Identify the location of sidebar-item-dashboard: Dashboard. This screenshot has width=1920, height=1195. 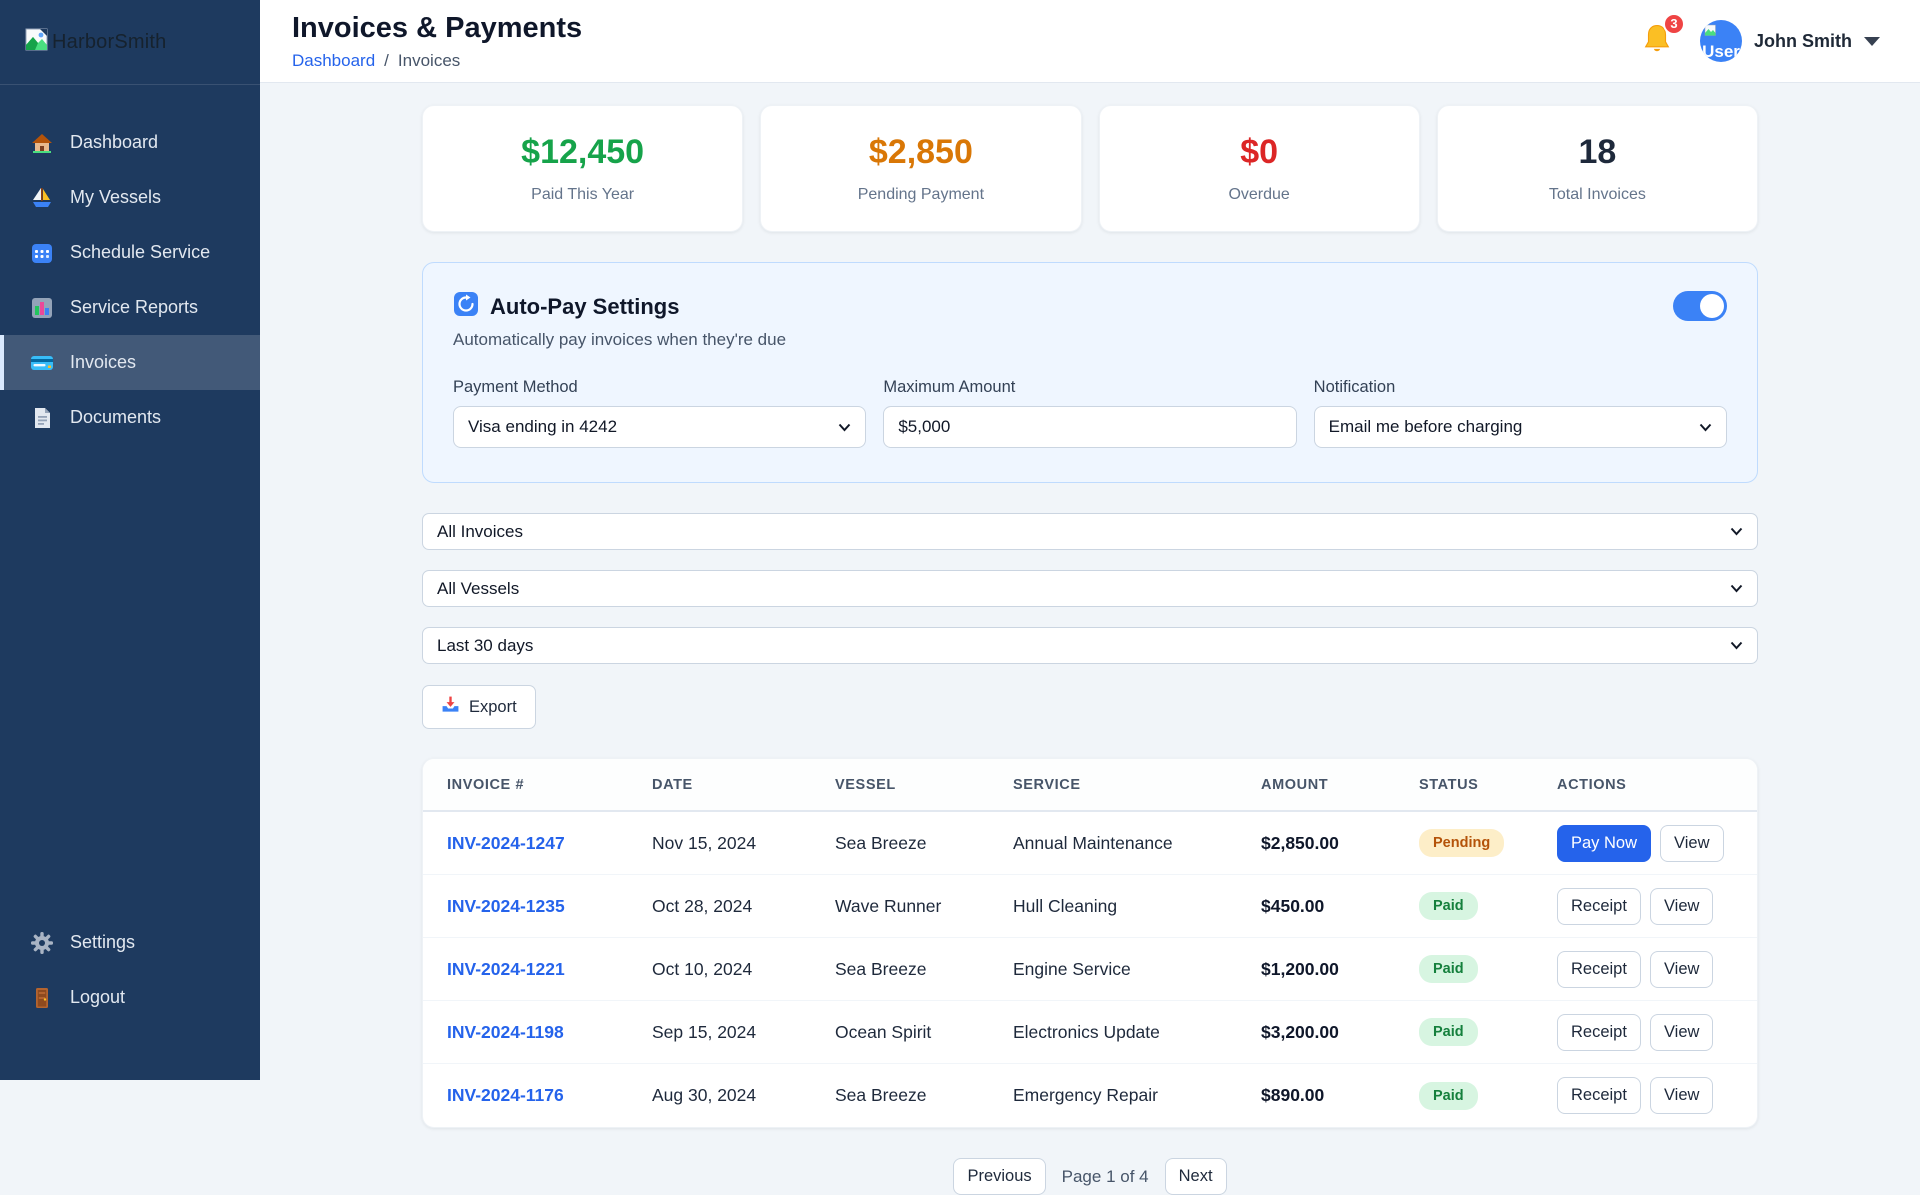
(130, 142).